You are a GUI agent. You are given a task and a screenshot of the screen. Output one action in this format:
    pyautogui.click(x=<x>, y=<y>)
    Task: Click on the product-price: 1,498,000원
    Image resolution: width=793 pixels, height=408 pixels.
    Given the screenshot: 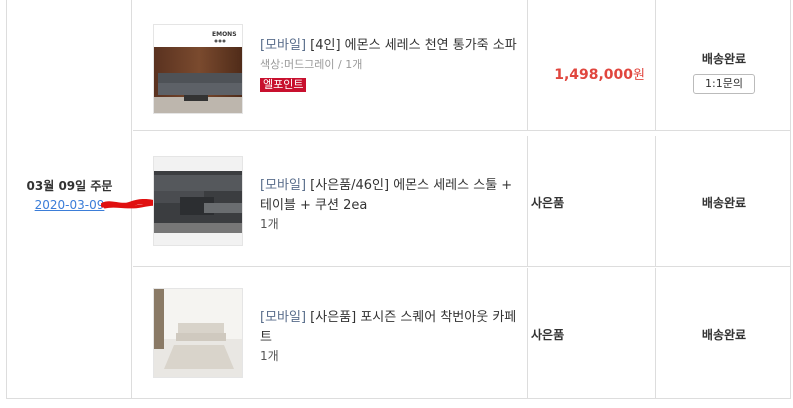 What is the action you would take?
    pyautogui.click(x=599, y=73)
    